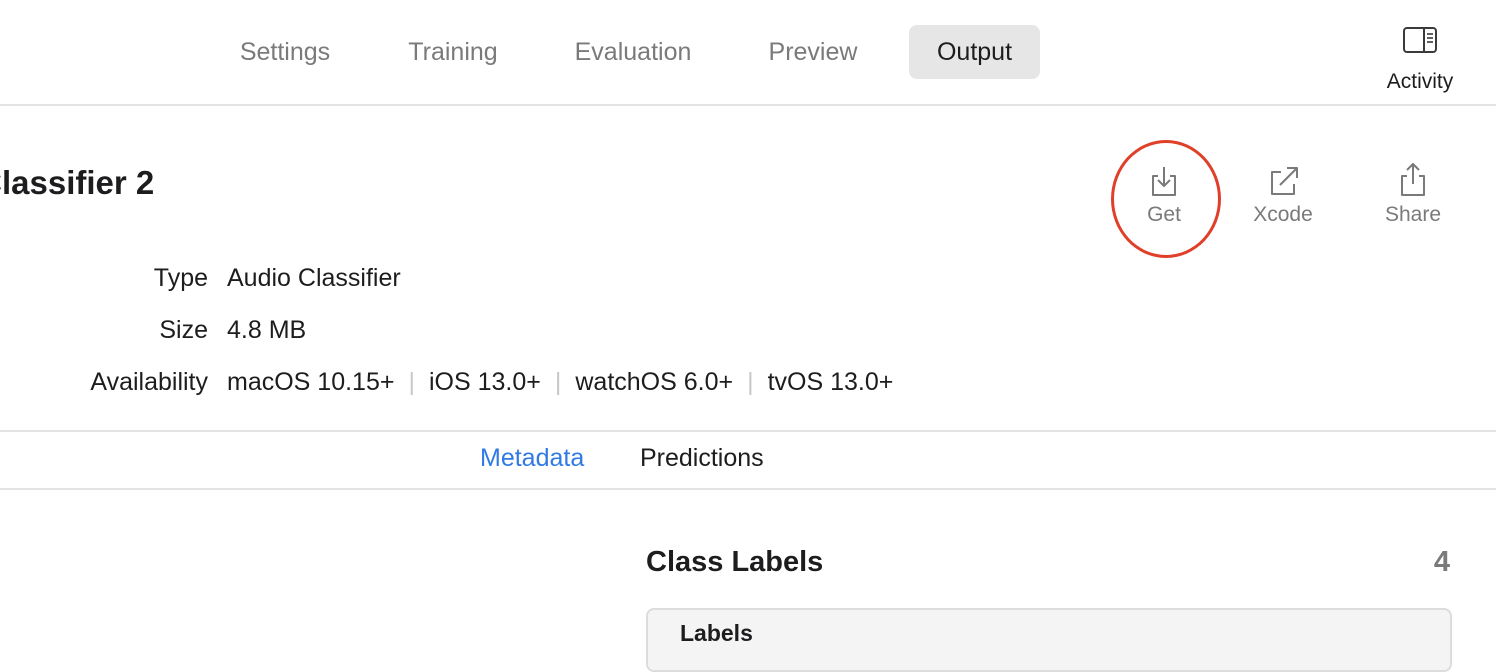  What do you see at coordinates (267, 330) in the screenshot?
I see `size-value: 4.8 MB` at bounding box center [267, 330].